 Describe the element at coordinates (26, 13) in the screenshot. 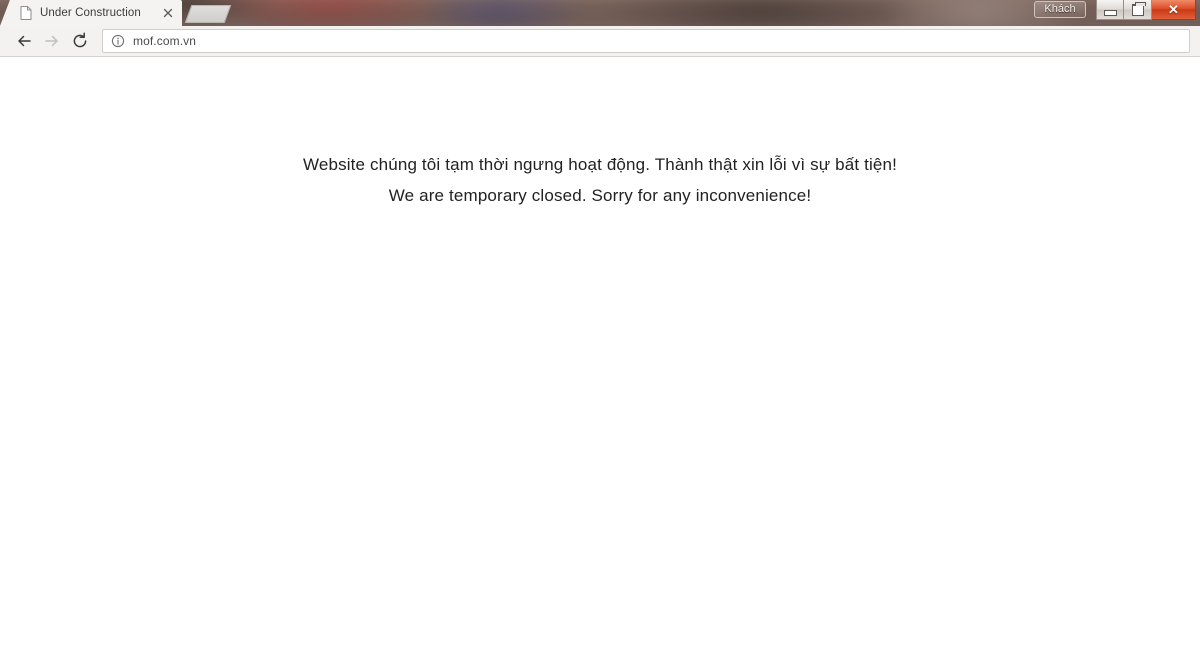

I see `page-icon` at that location.